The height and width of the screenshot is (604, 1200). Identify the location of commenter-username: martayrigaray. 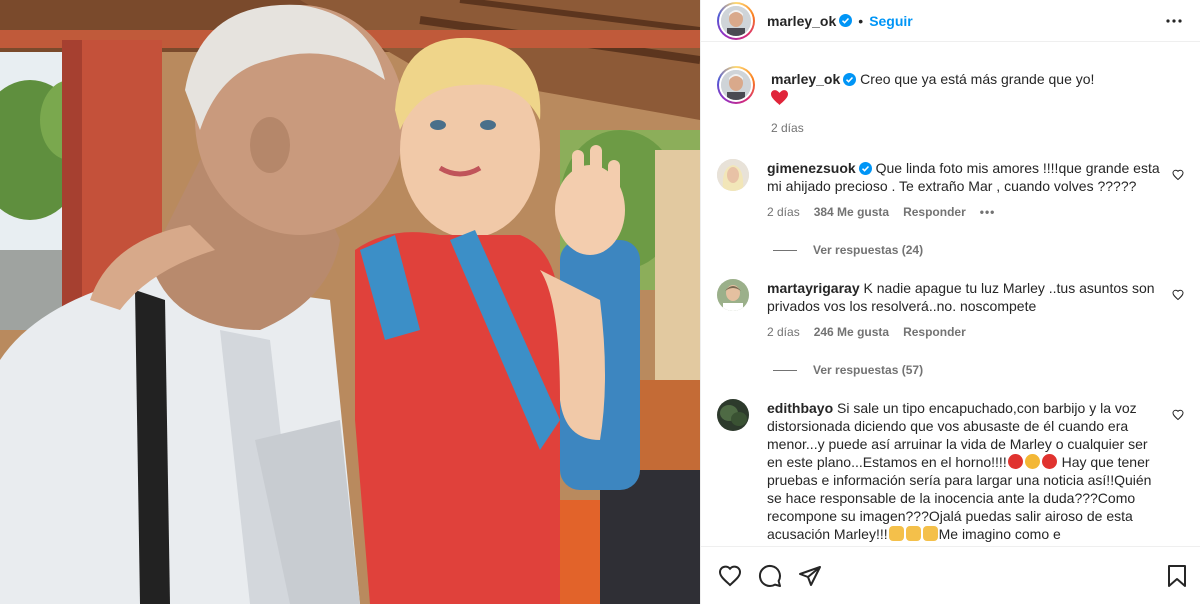
(813, 288).